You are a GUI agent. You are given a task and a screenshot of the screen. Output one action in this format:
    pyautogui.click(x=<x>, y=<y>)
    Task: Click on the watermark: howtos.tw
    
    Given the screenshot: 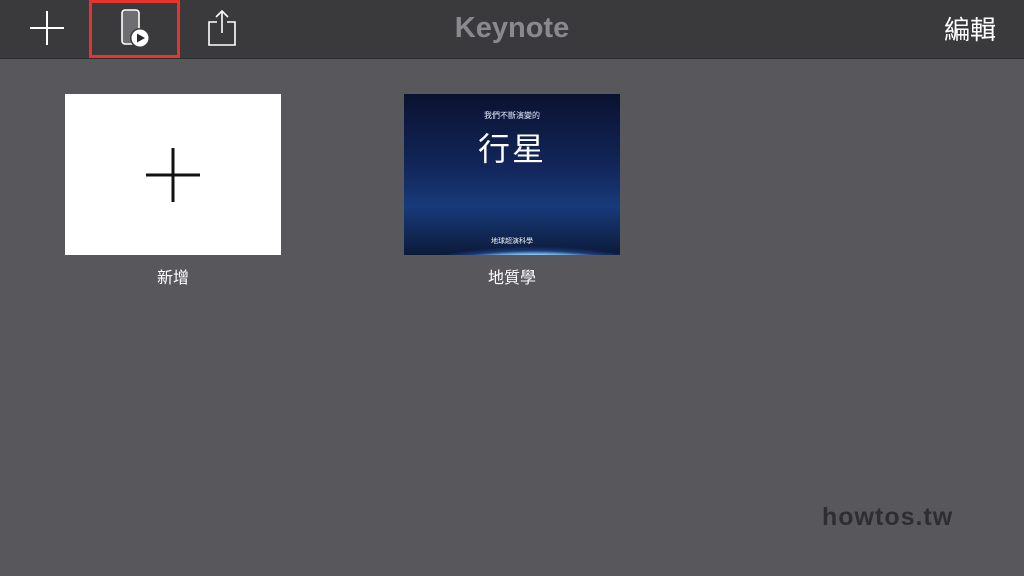 What is the action you would take?
    pyautogui.click(x=888, y=517)
    